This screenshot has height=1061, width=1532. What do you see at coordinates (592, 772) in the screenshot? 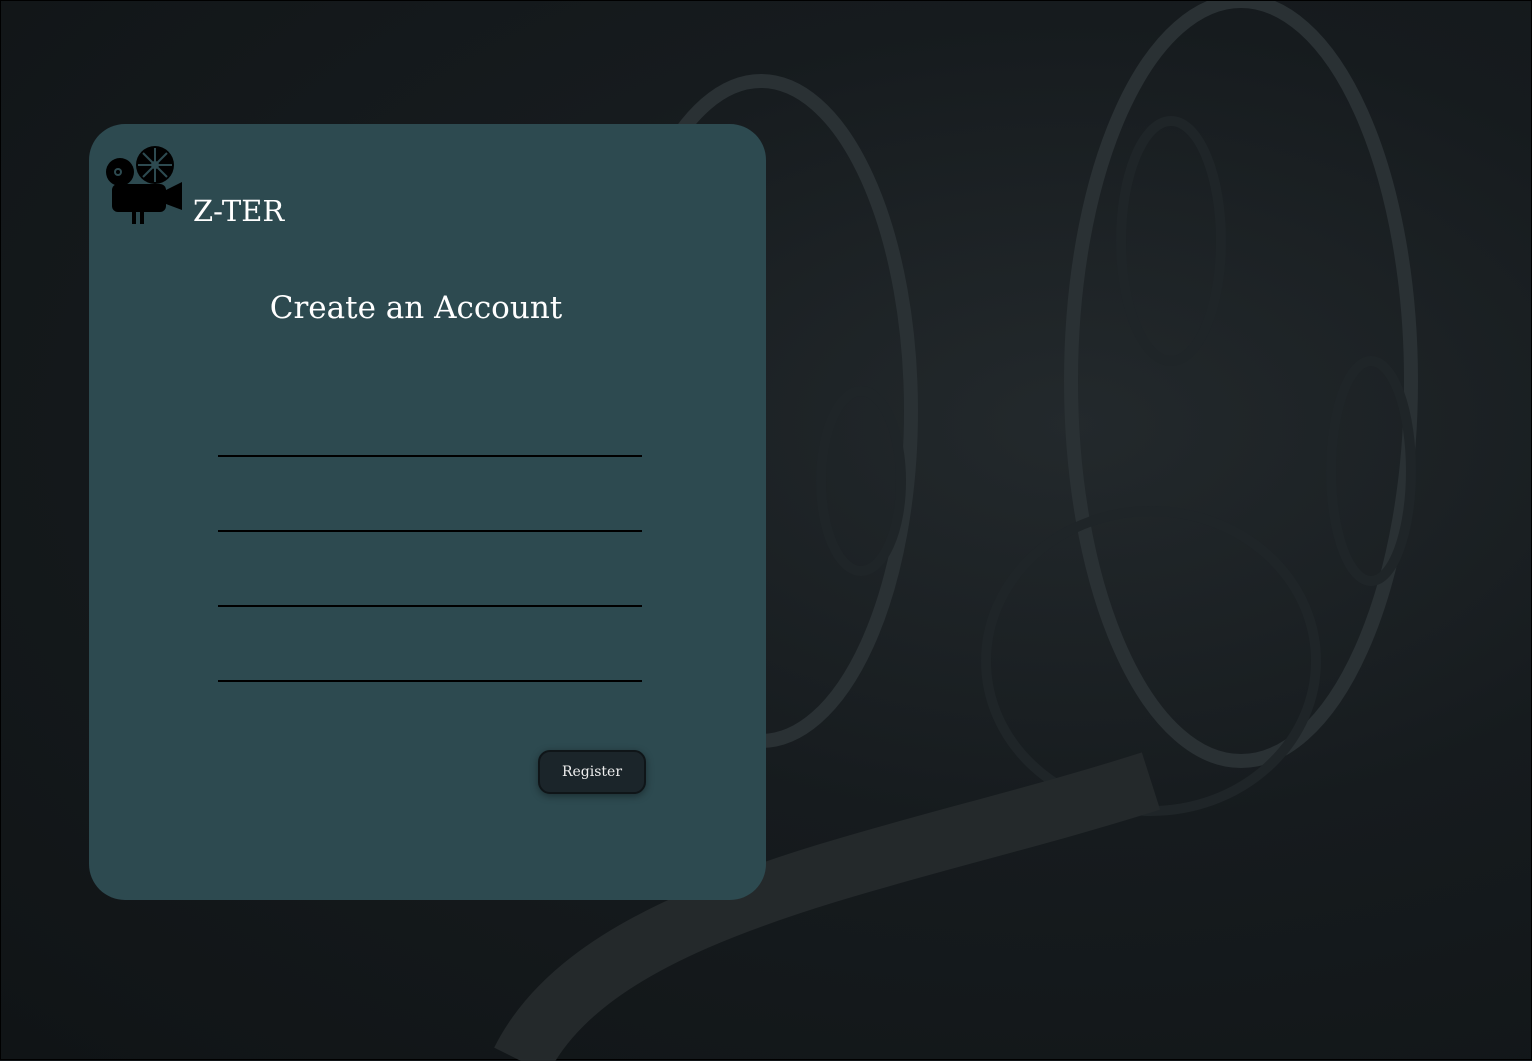
I see `register-button: Register` at bounding box center [592, 772].